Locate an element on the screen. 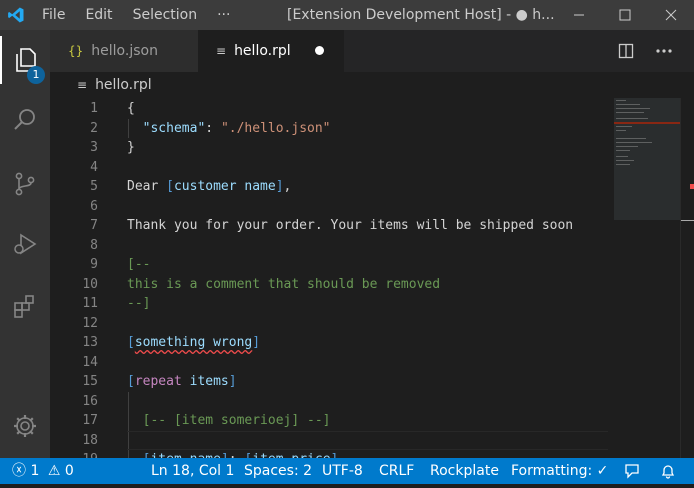 Image resolution: width=694 pixels, height=488 pixels. minimap is located at coordinates (647, 278).